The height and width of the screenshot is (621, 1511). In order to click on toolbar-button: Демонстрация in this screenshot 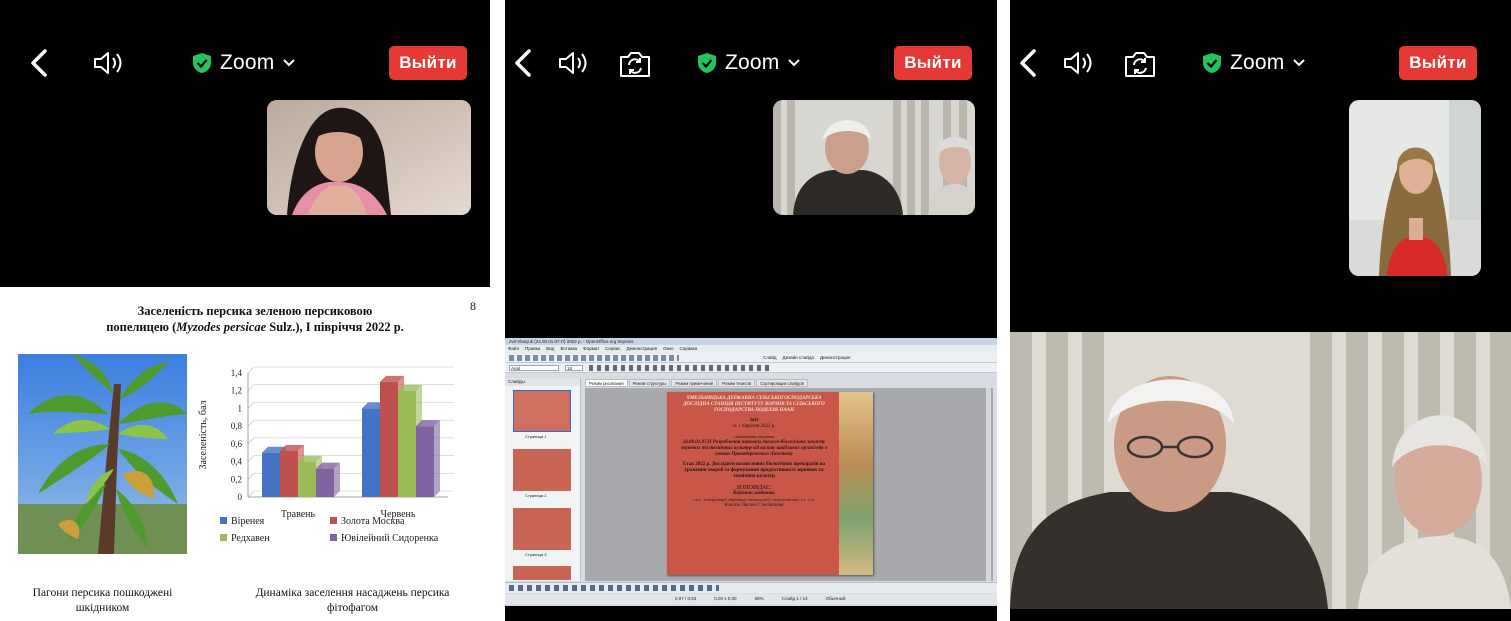, I will do `click(835, 357)`.